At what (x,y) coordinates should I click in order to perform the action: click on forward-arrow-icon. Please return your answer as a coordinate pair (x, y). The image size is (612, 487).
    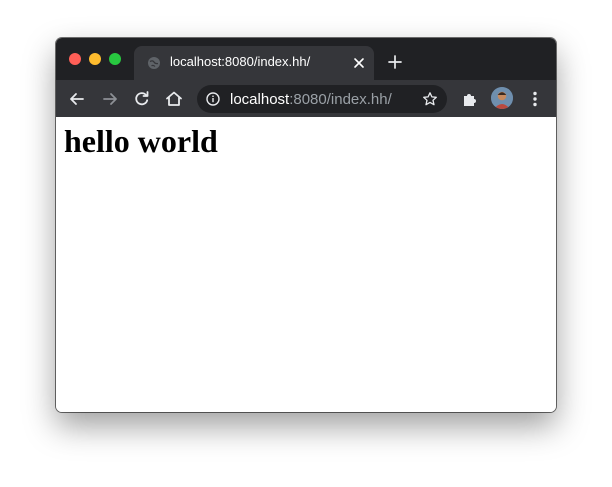
    Looking at the image, I should click on (110, 99).